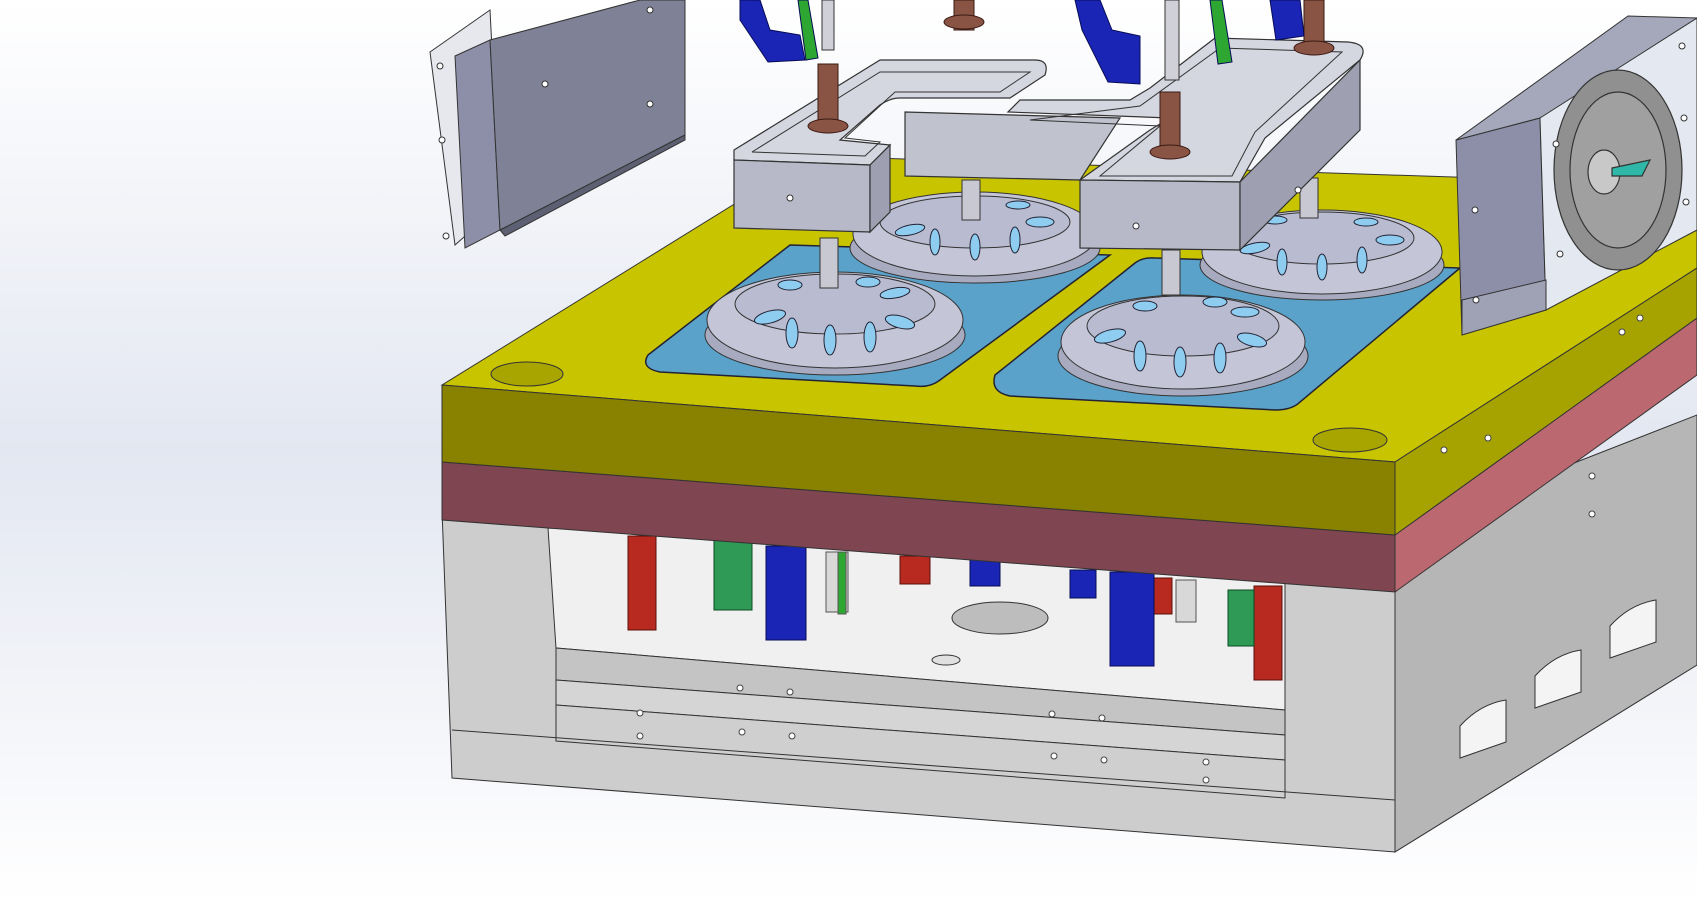 This screenshot has width=1697, height=901. What do you see at coordinates (1618, 170) in the screenshot?
I see `gear-drive` at bounding box center [1618, 170].